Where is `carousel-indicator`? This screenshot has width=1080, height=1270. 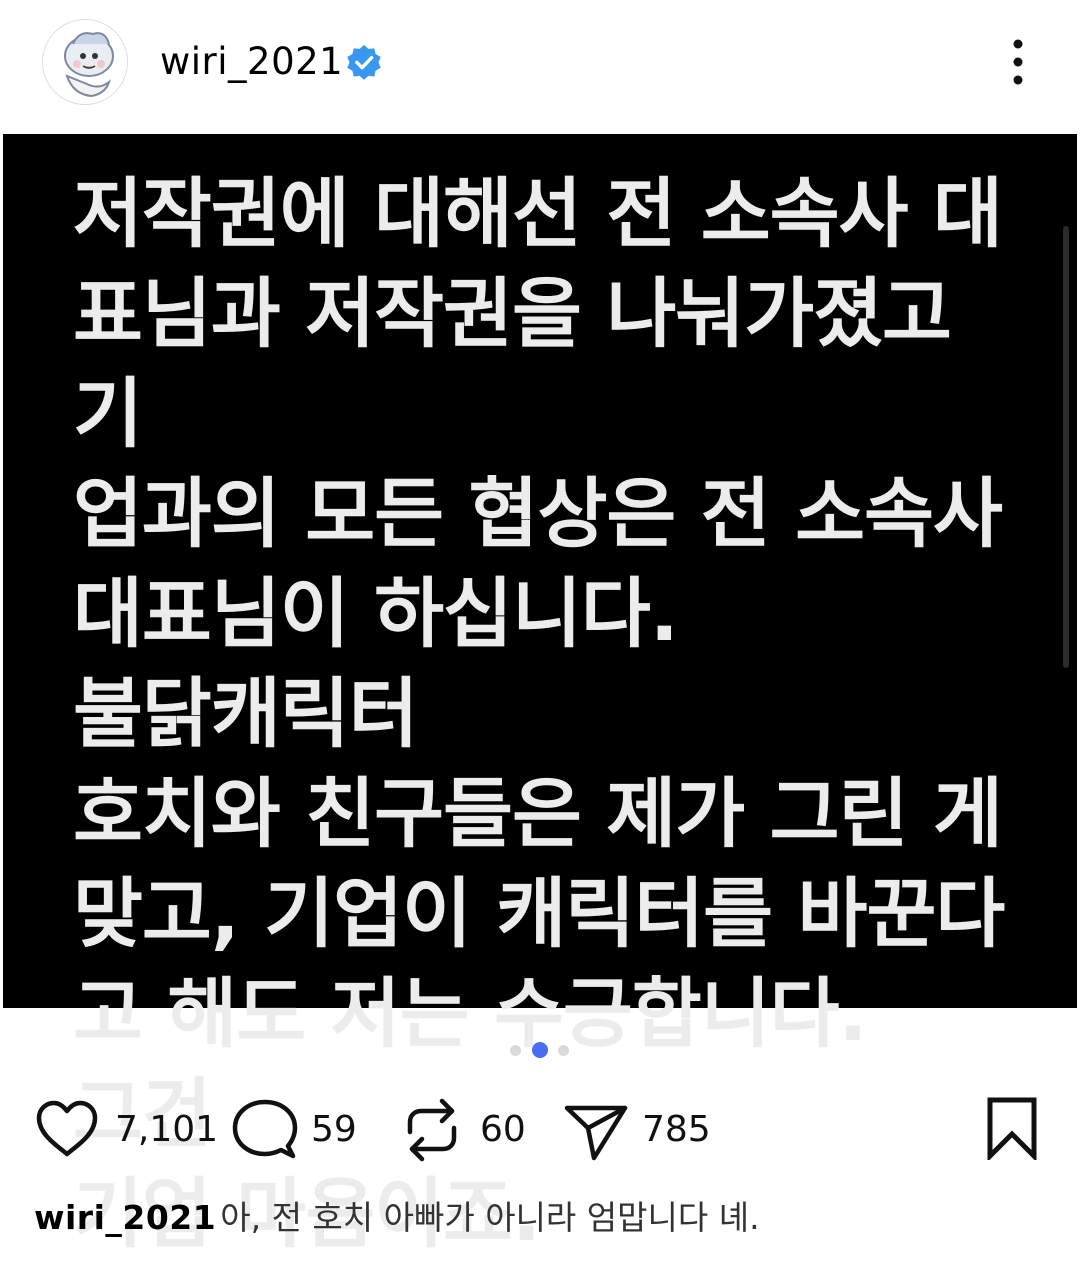
carousel-indicator is located at coordinates (540, 1050).